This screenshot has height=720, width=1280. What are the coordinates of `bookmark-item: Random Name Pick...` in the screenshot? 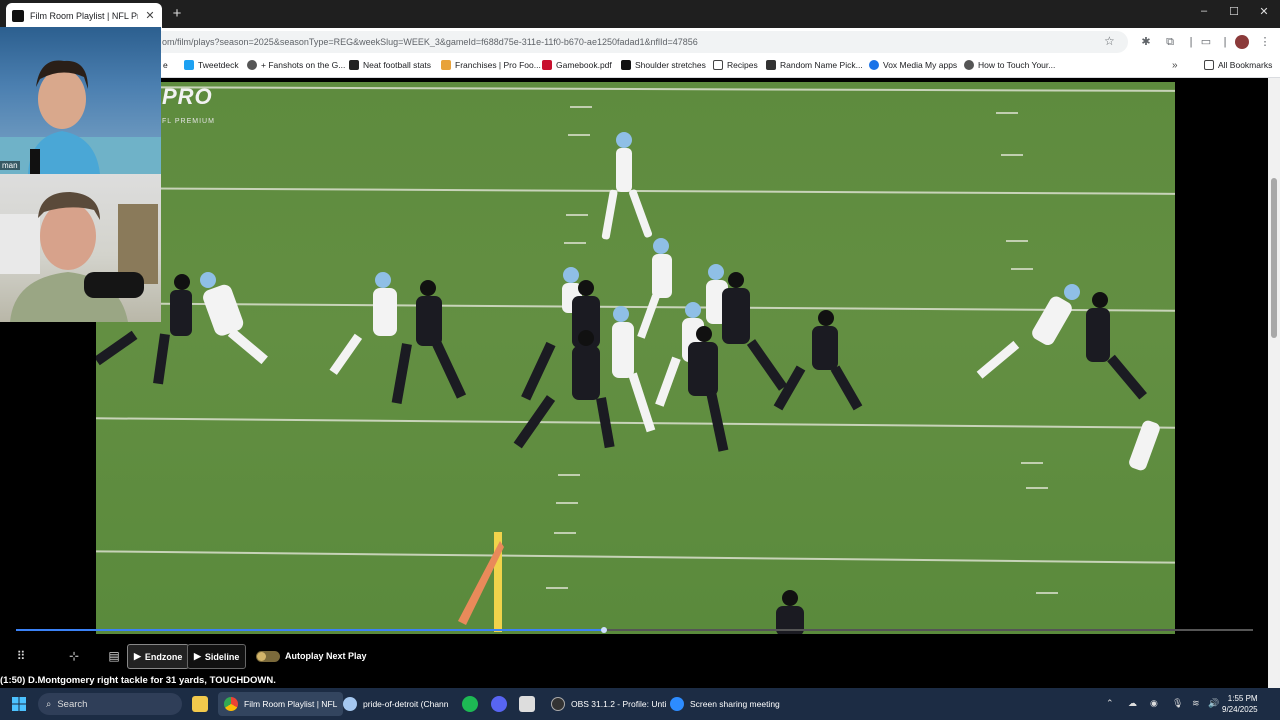 It's located at (814, 65).